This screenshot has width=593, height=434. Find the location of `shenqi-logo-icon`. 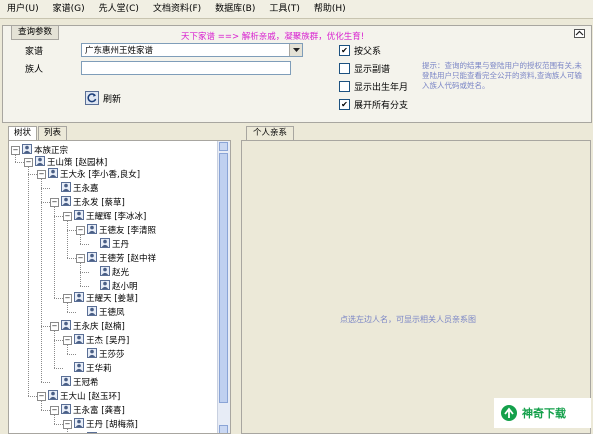

shenqi-logo-icon is located at coordinates (509, 413).